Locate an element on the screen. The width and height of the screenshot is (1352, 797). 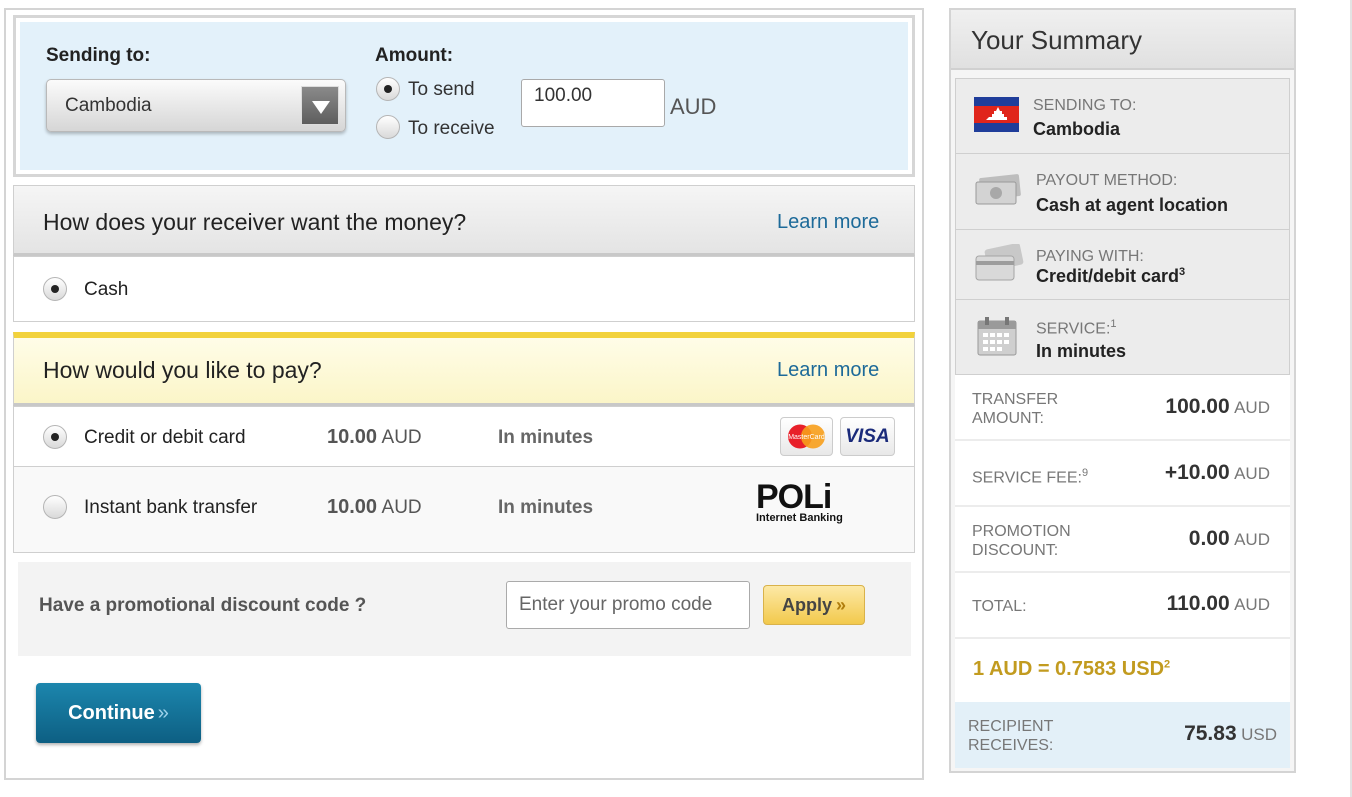
apply-button: Apply» is located at coordinates (814, 605).